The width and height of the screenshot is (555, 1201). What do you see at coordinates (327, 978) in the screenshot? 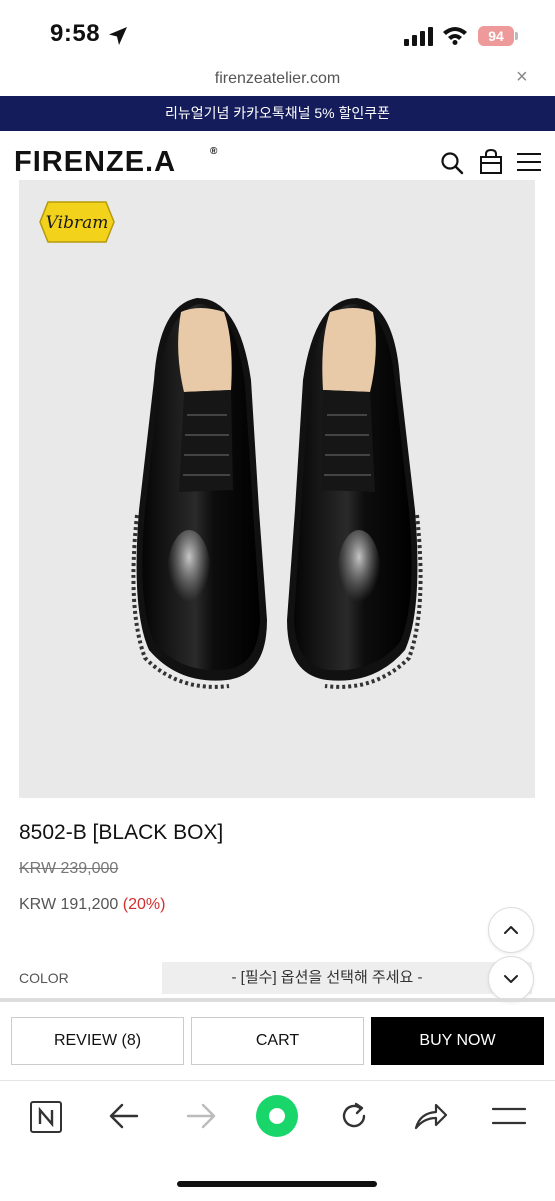
I see `option-placeholder: - [필수] 옵션을 선택해 주세요 -` at bounding box center [327, 978].